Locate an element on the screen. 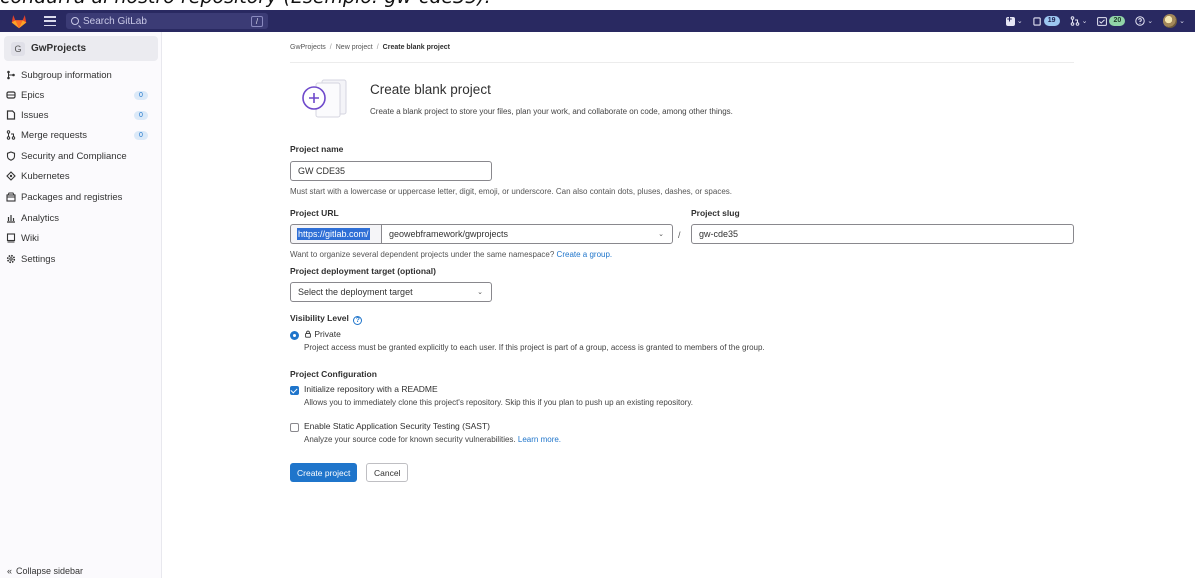  group-name: GwProjects is located at coordinates (59, 48).